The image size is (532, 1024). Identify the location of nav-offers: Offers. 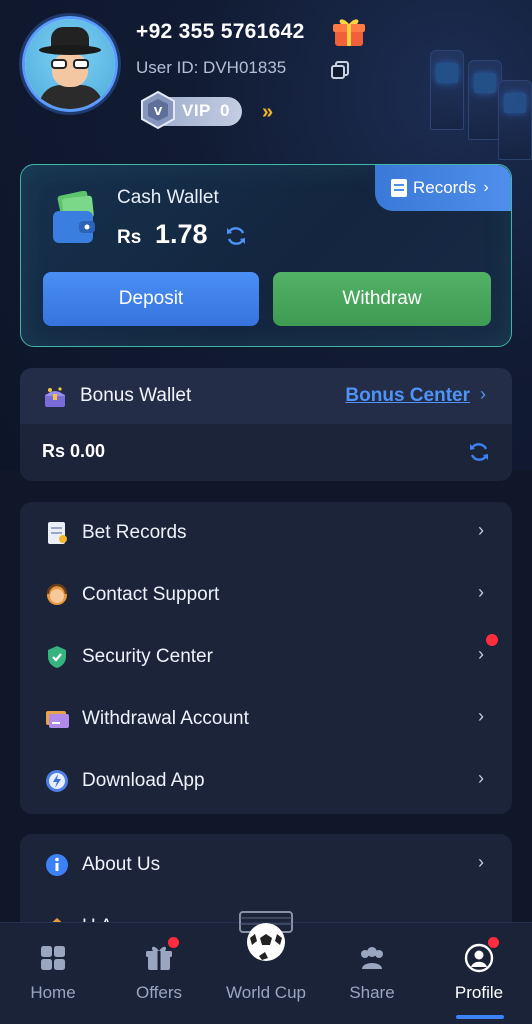
(159, 973).